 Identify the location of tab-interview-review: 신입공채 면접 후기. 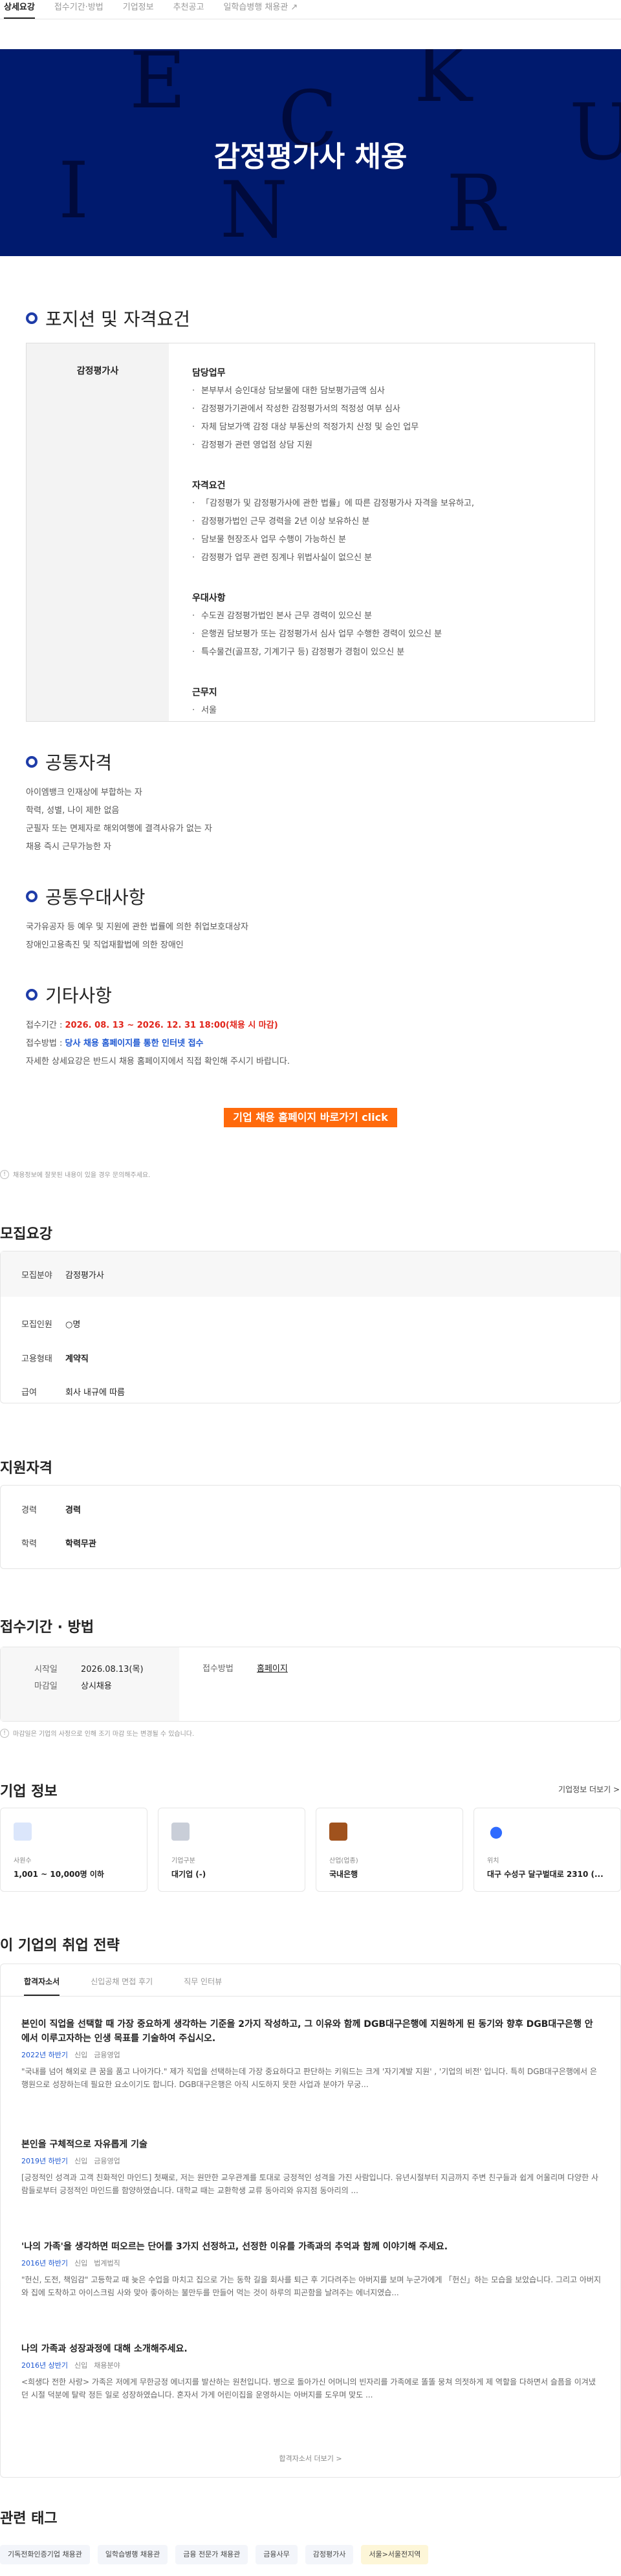
(122, 1986).